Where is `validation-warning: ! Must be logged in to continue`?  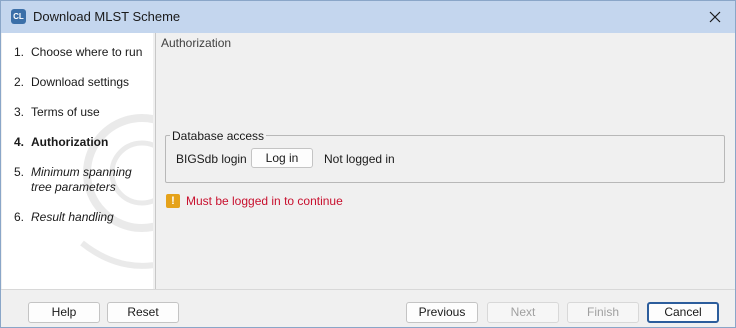 validation-warning: ! Must be logged in to continue is located at coordinates (254, 201).